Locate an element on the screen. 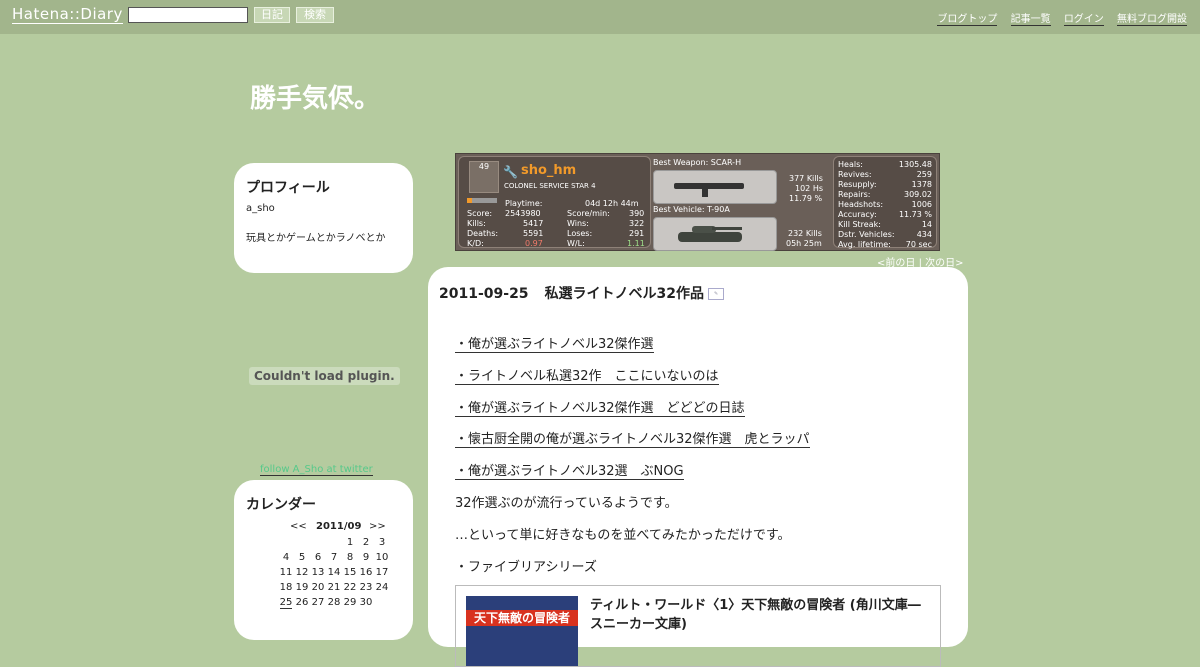 Image resolution: width=1200 pixels, height=667 pixels. calendar-day: 8 is located at coordinates (350, 557).